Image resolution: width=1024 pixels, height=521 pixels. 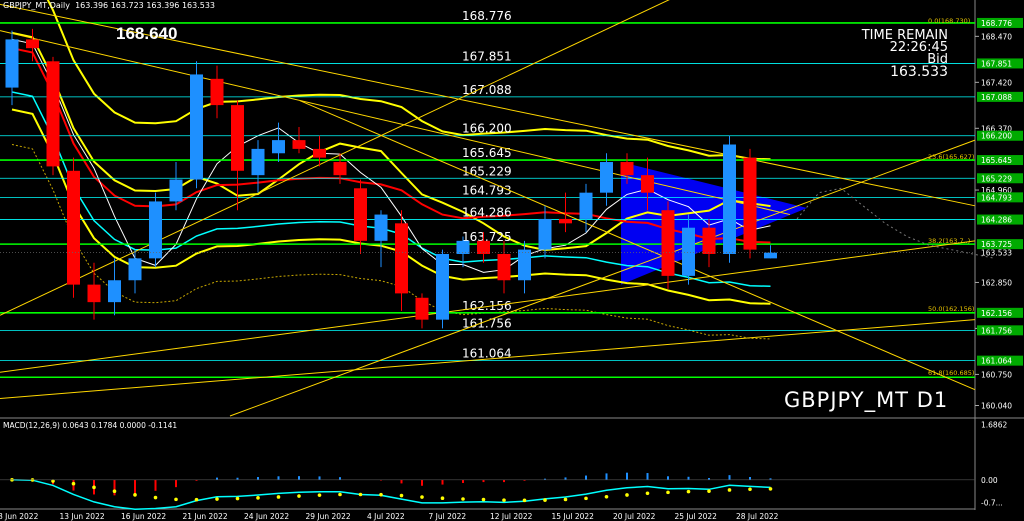 I want to click on macd-axis-label: 1.6862, so click(x=994, y=425).